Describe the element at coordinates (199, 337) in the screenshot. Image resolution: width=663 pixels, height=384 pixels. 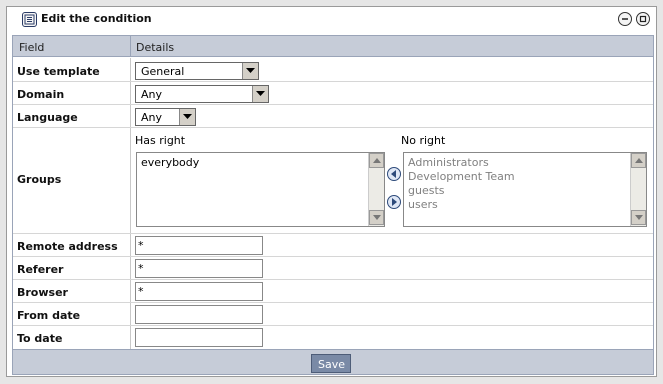
I see `to-date-input` at that location.